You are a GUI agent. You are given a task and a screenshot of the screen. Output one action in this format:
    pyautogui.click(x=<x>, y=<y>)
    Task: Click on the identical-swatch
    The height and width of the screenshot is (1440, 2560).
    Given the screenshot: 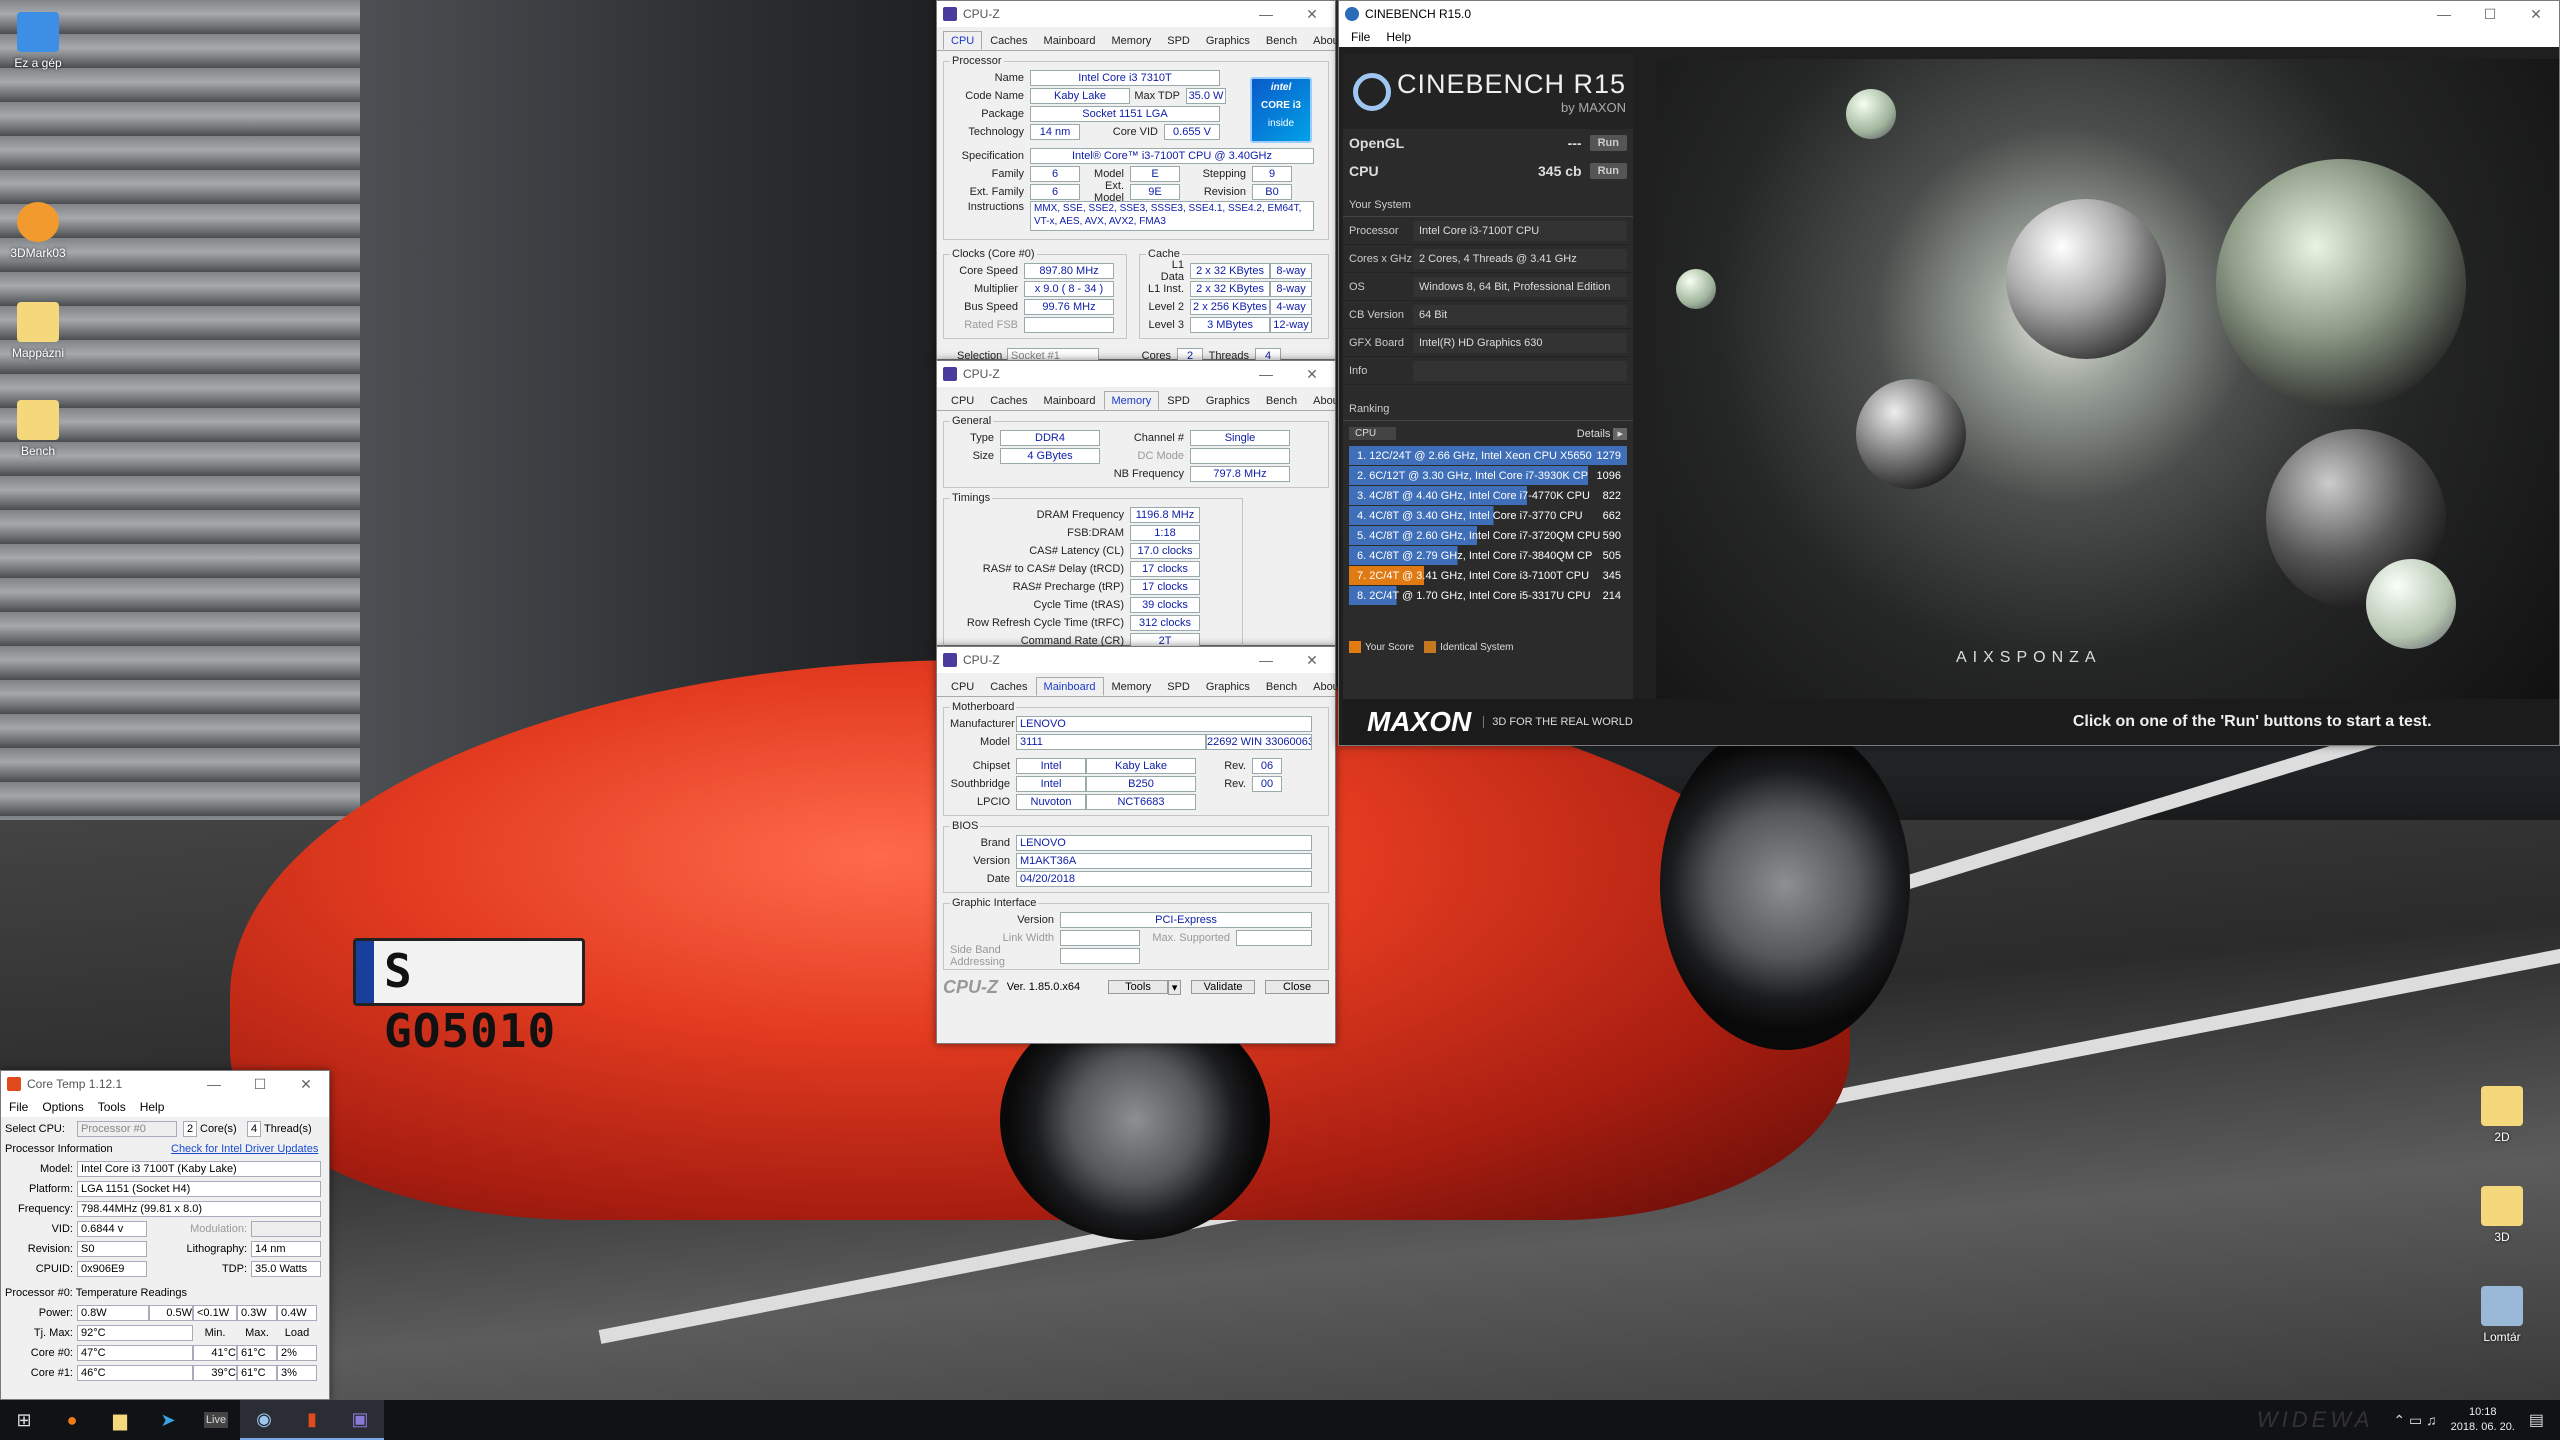 What is the action you would take?
    pyautogui.click(x=1430, y=647)
    